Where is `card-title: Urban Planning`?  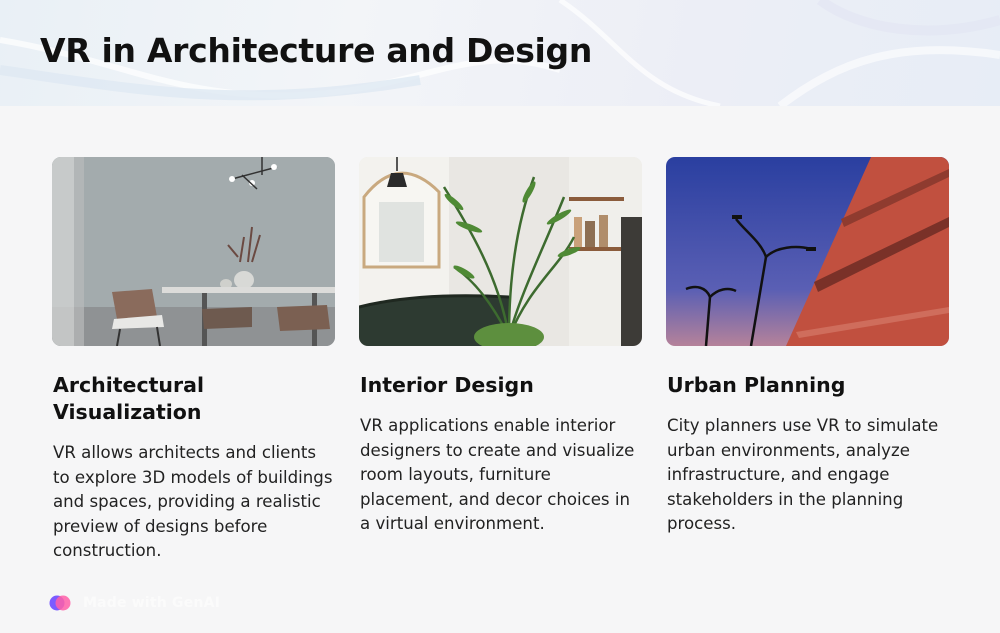 card-title: Urban Planning is located at coordinates (756, 385).